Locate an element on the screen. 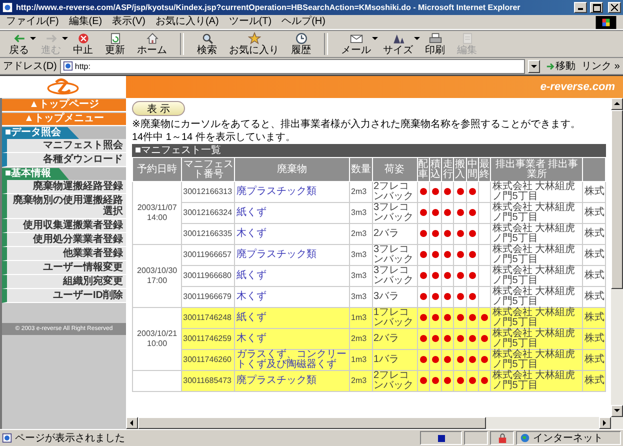 This screenshot has width=623, height=446. status-pane is located at coordinates (476, 438).